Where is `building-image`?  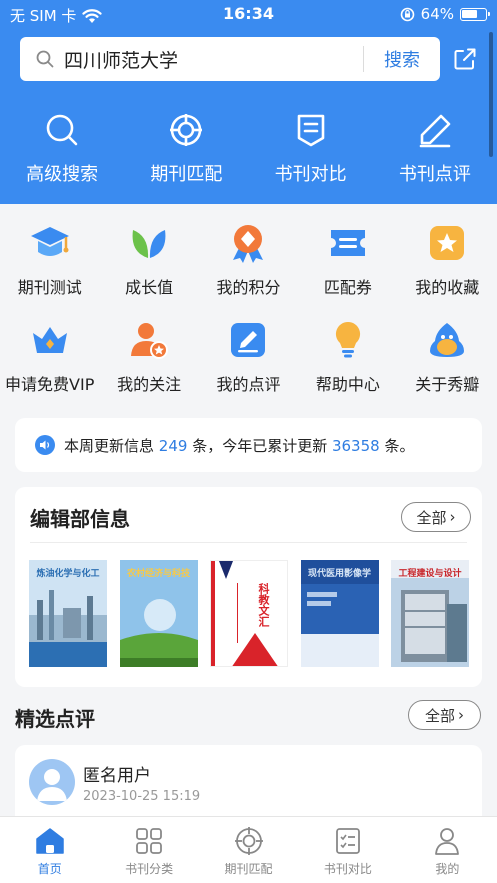
building-image is located at coordinates (430, 622).